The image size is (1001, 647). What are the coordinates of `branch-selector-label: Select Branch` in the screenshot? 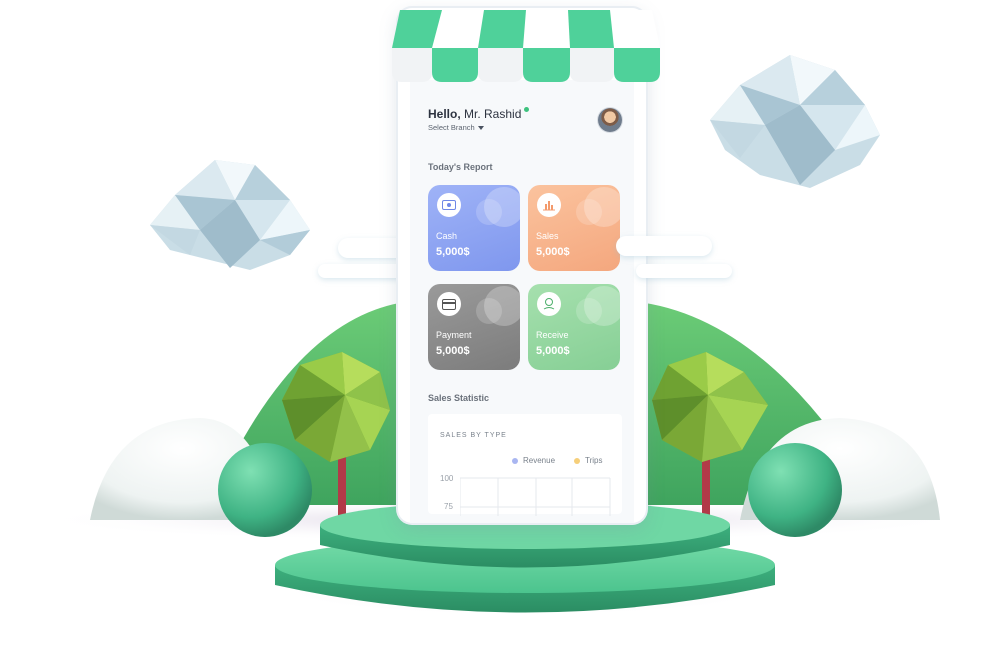 It's located at (451, 127).